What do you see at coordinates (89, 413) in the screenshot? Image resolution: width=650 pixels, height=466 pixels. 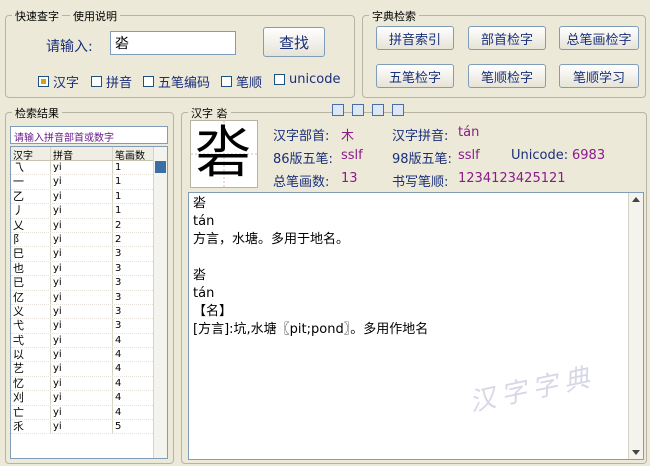 I see `table-row: 亡 yi 4` at bounding box center [89, 413].